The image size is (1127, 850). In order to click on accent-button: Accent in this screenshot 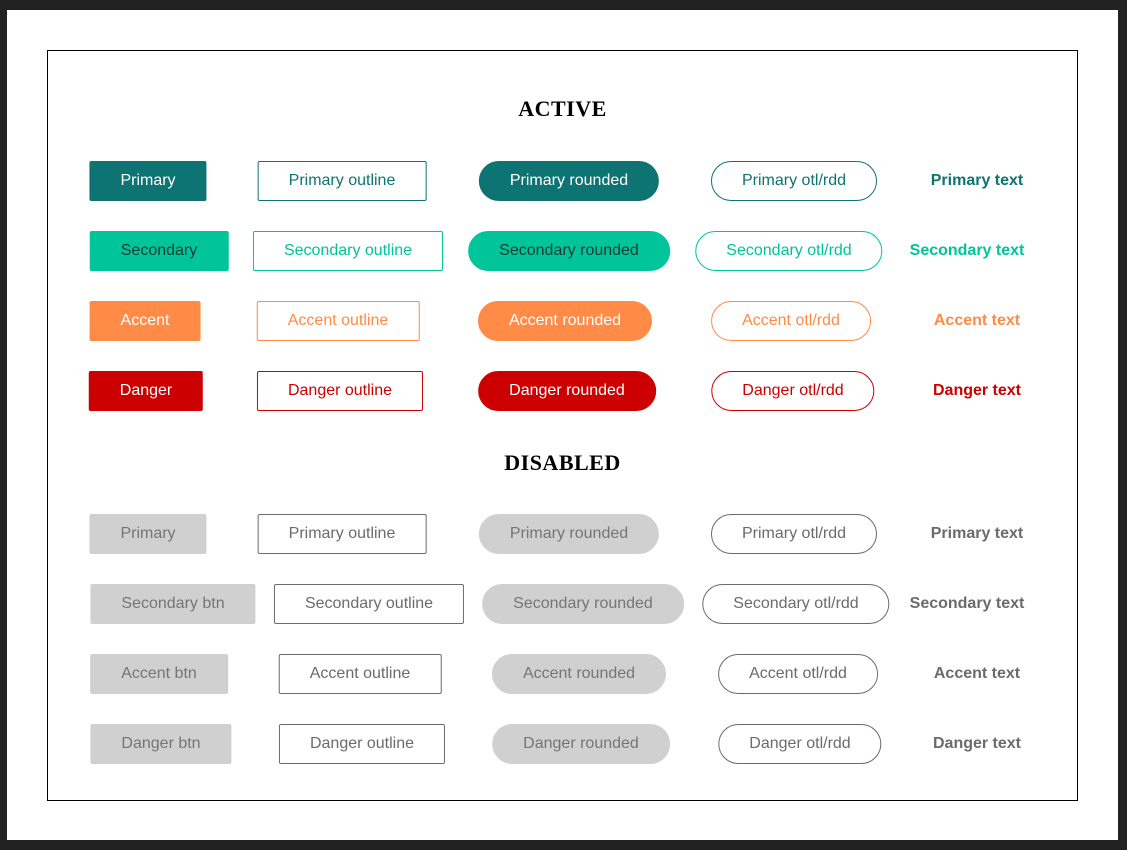, I will do `click(145, 321)`.